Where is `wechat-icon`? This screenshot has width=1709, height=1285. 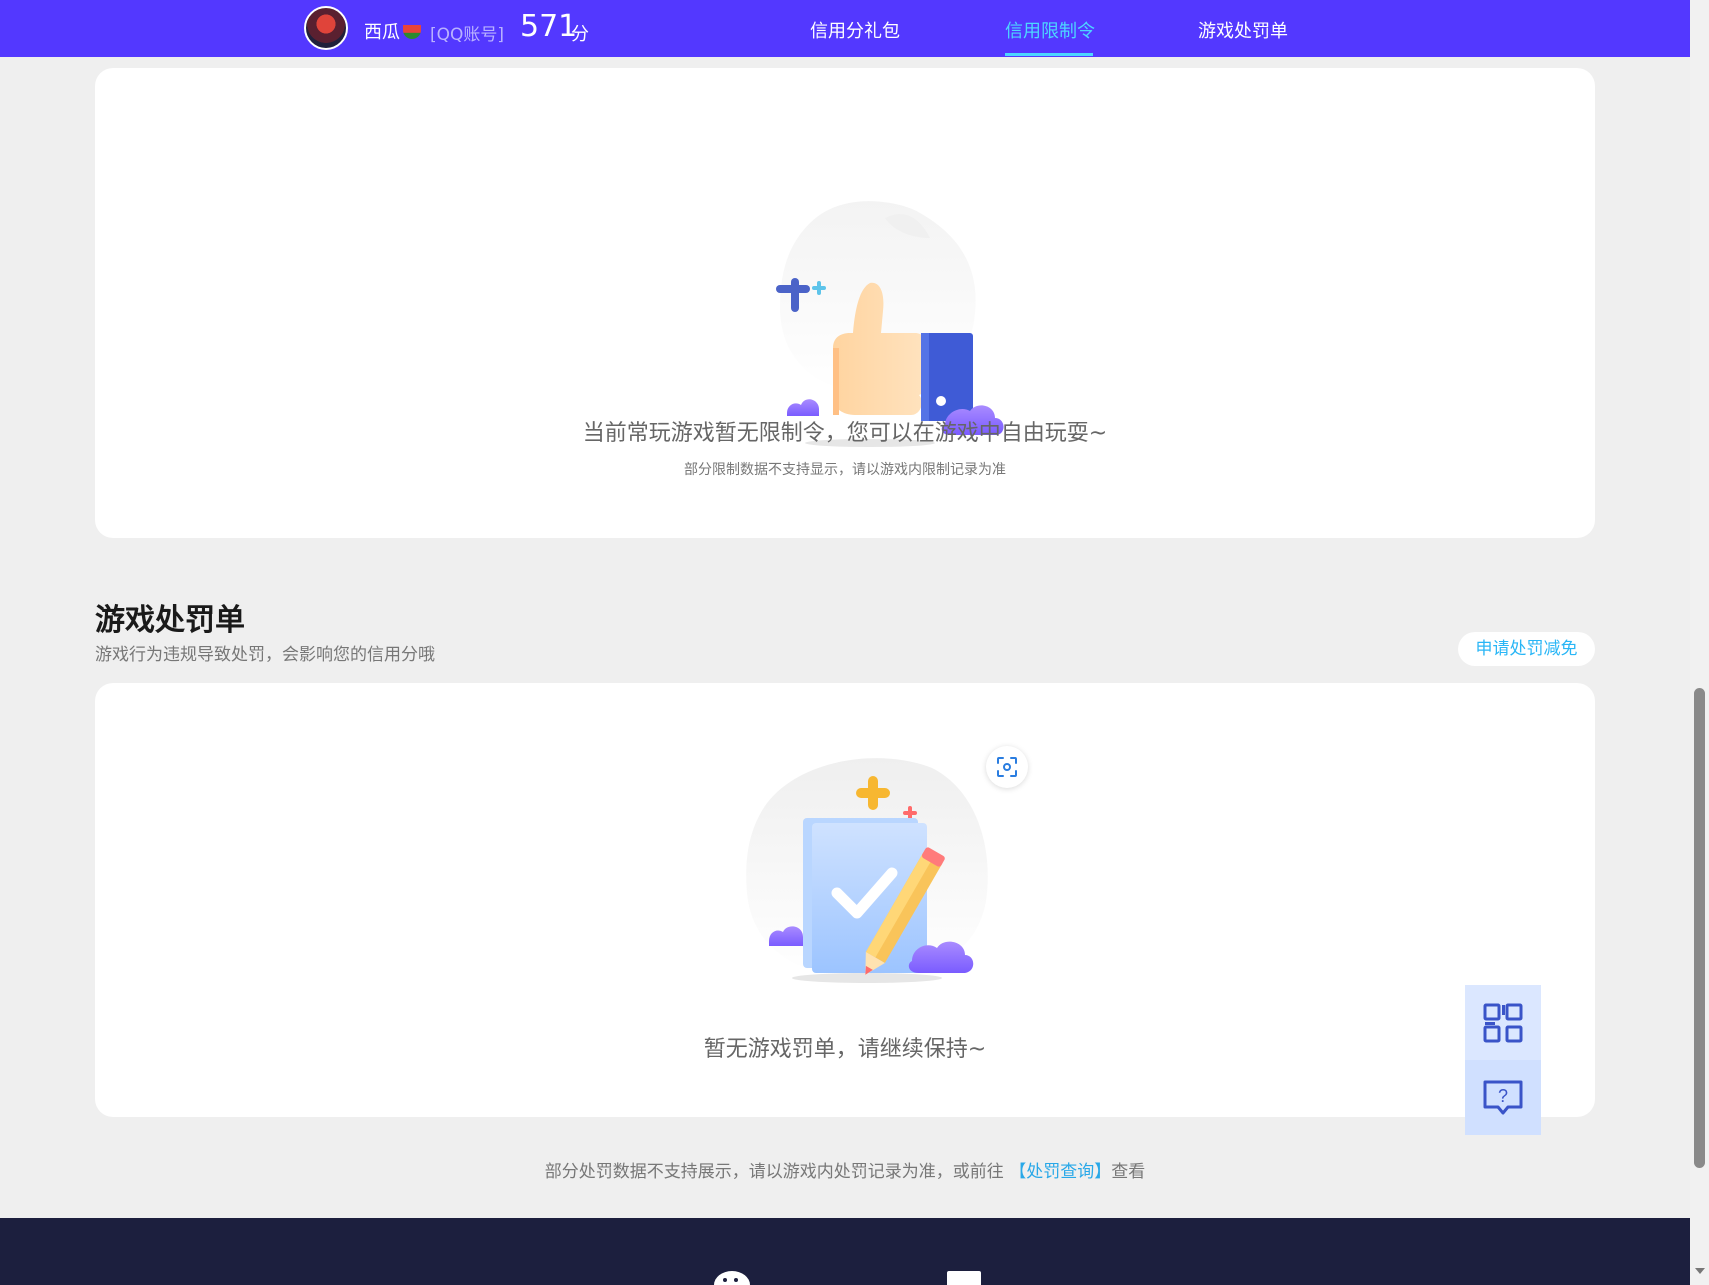 wechat-icon is located at coordinates (736, 1276).